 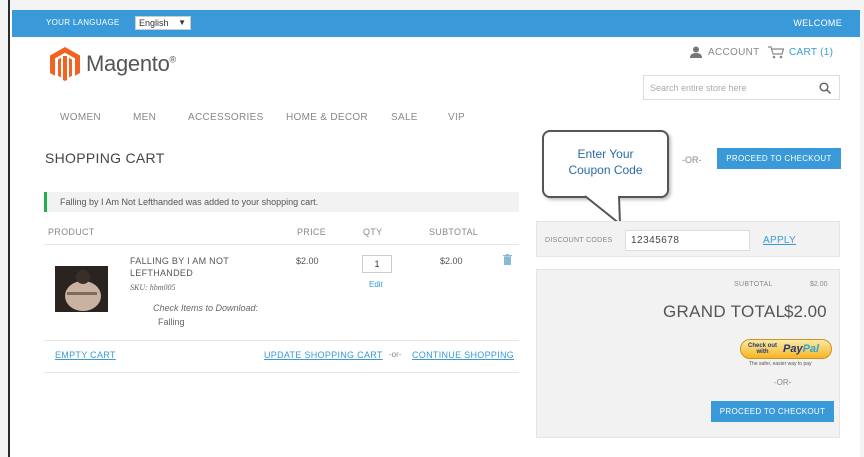 What do you see at coordinates (190, 267) in the screenshot?
I see `product-name: FALLING BY I AM NOT LEFTHANDED` at bounding box center [190, 267].